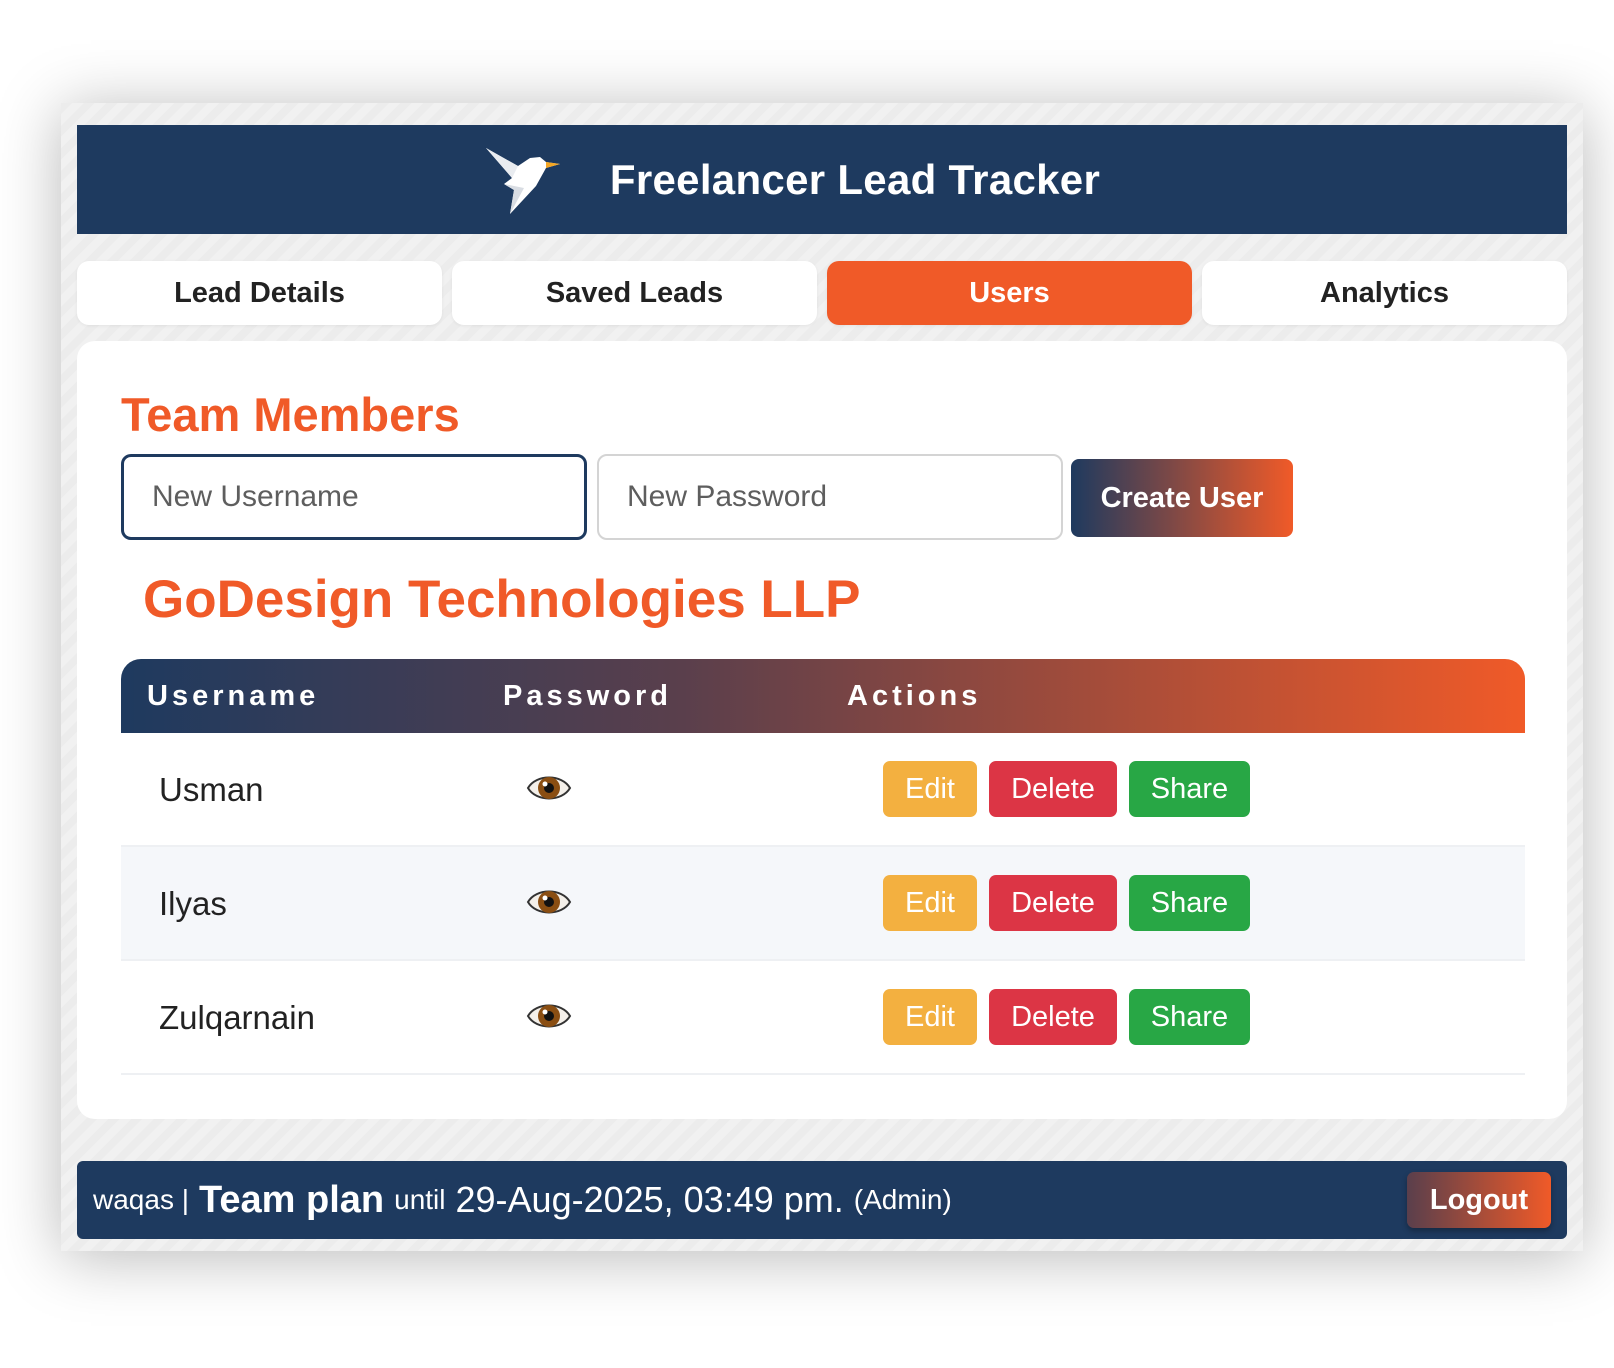  What do you see at coordinates (1384, 293) in the screenshot?
I see `tab-analytics: Analytics` at bounding box center [1384, 293].